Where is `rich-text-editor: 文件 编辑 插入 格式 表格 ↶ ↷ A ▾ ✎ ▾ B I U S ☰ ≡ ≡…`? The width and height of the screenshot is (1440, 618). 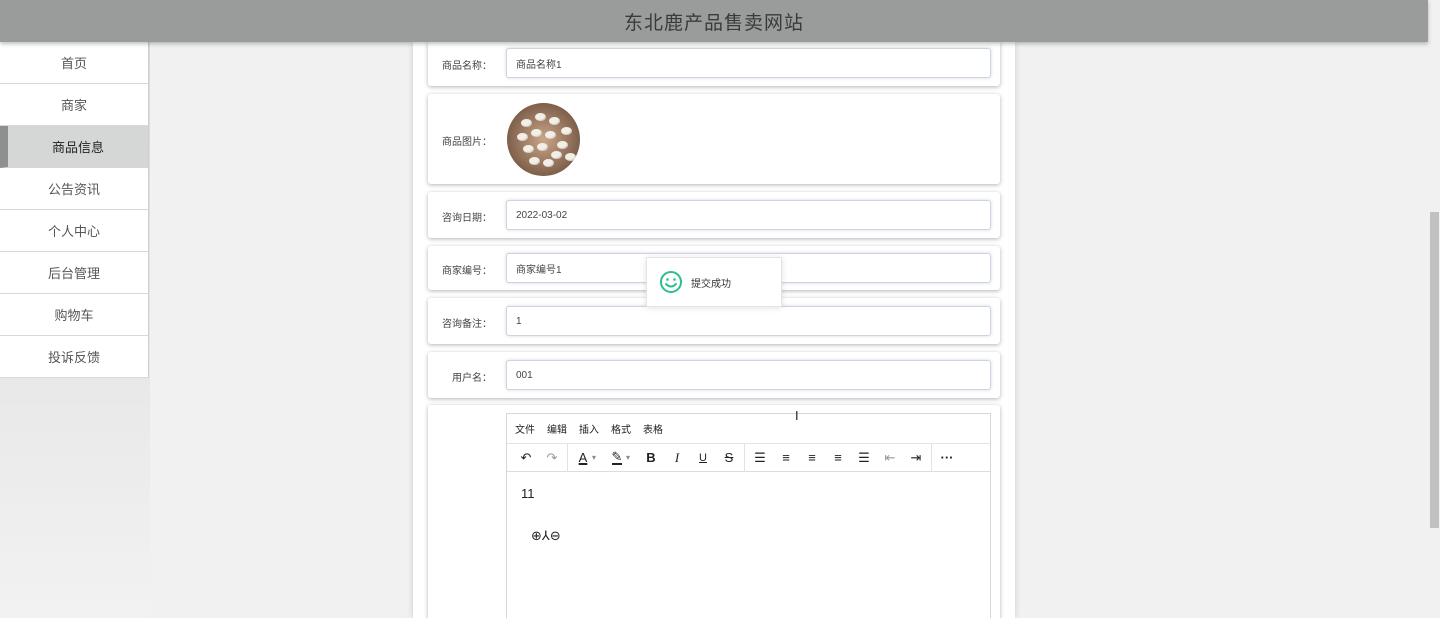 rich-text-editor: 文件 编辑 插入 格式 表格 ↶ ↷ A ▾ ✎ ▾ B I U S ☰ ≡ ≡… is located at coordinates (748, 515).